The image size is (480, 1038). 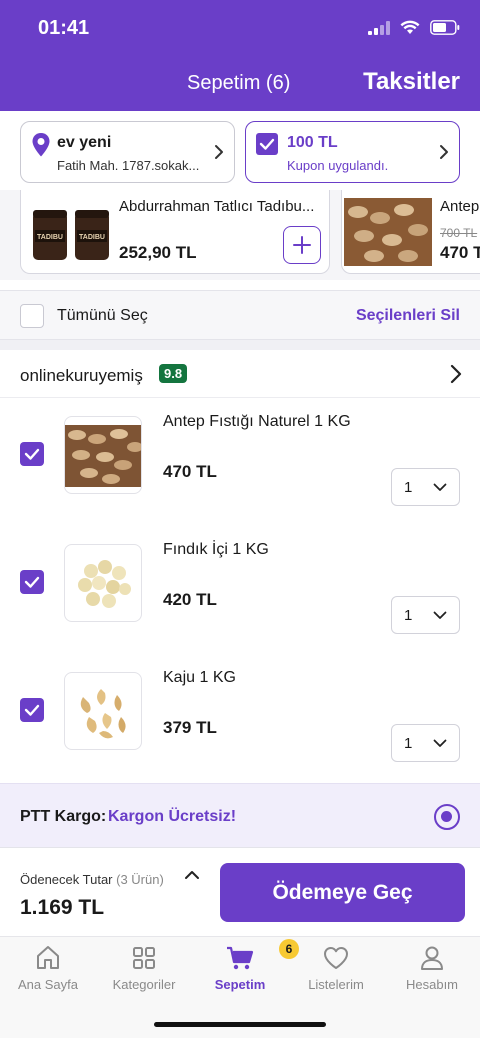 I want to click on total-item-count: (3 Ürün), so click(x=140, y=879).